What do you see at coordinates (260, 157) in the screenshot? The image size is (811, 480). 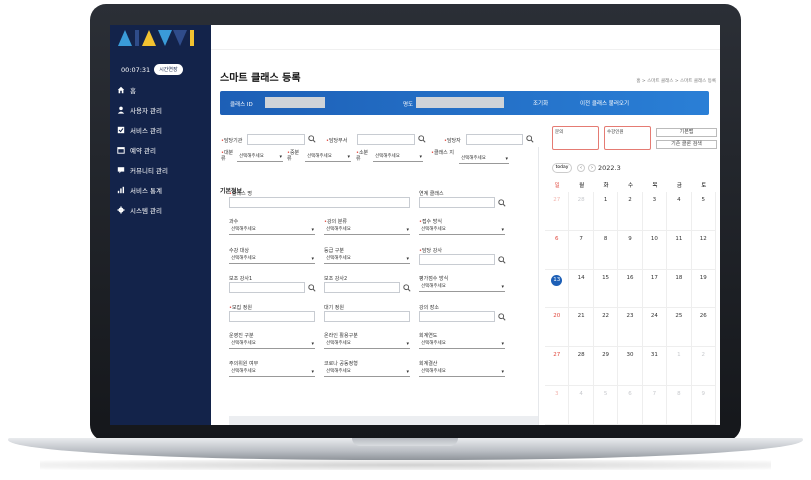 I see `major-category-select: 선택해주세요` at bounding box center [260, 157].